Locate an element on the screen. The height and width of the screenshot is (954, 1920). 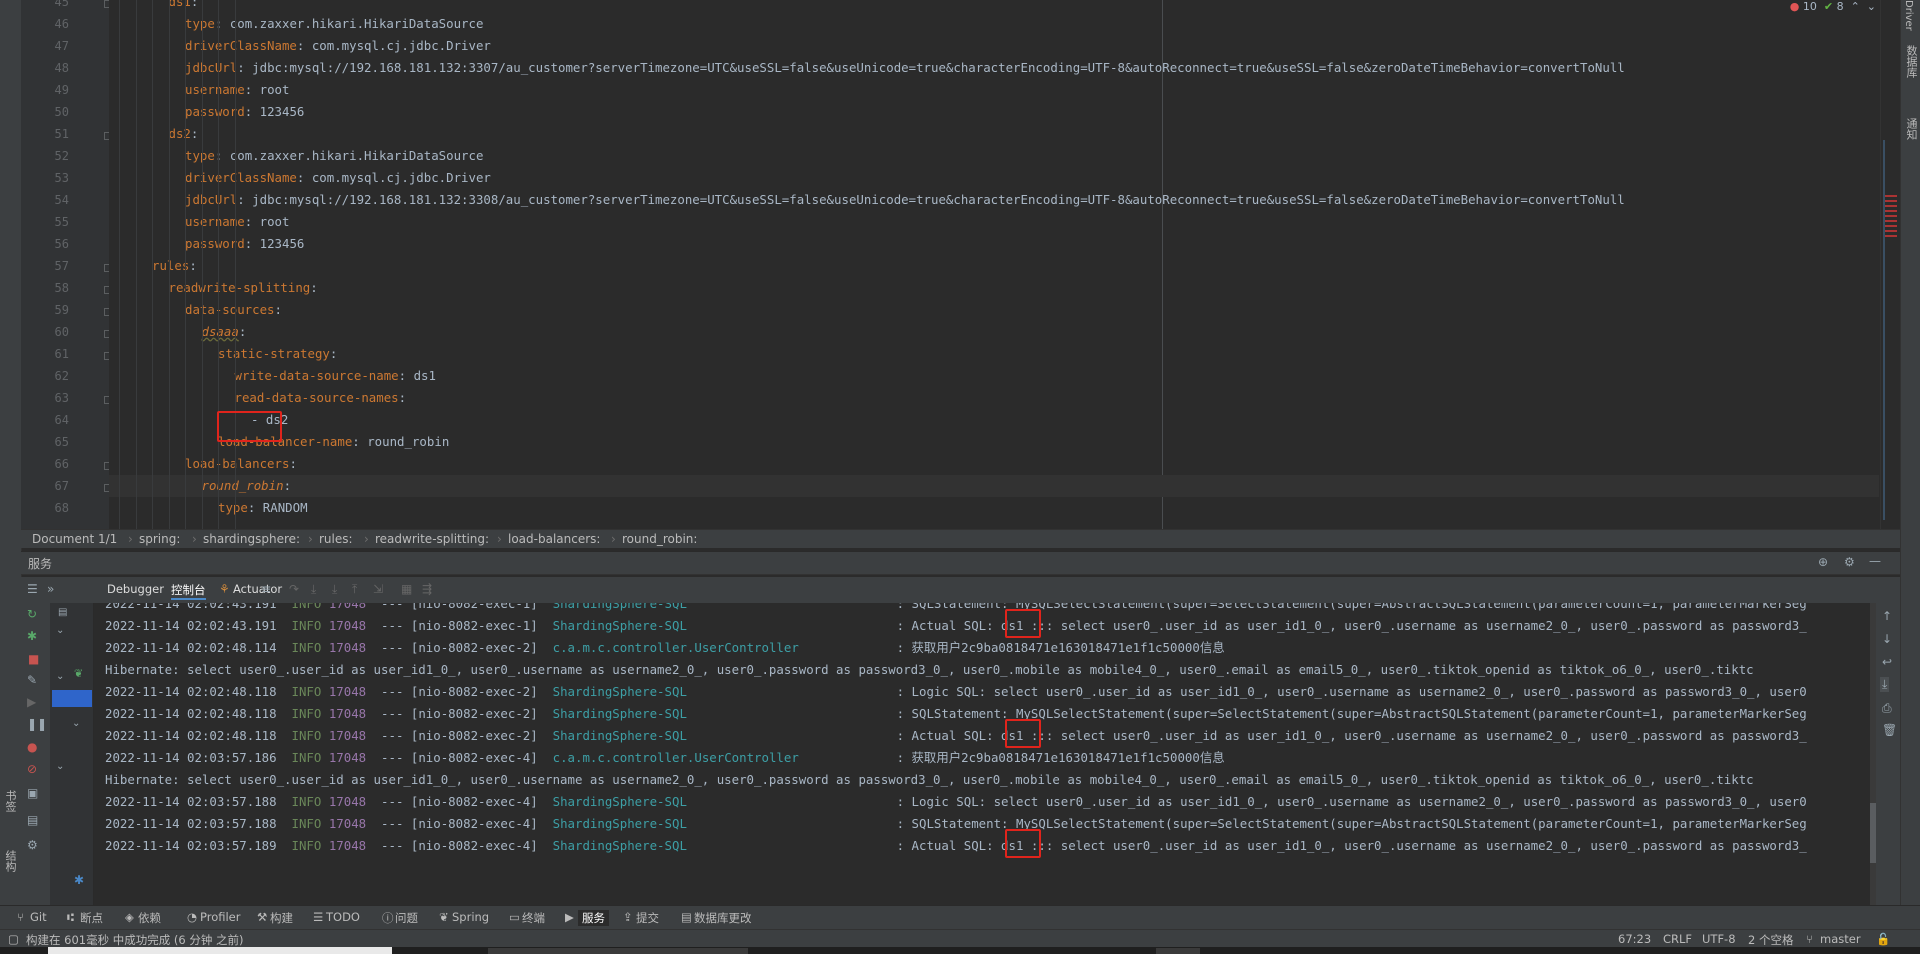
tool-tab-problems: 问题 is located at coordinates (406, 918).